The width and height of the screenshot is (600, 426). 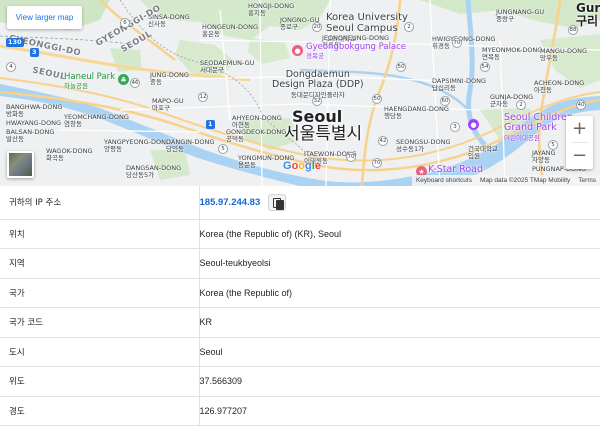 I want to click on map-label-mangu: MANGU-DONG 망우동, so click(x=564, y=54).